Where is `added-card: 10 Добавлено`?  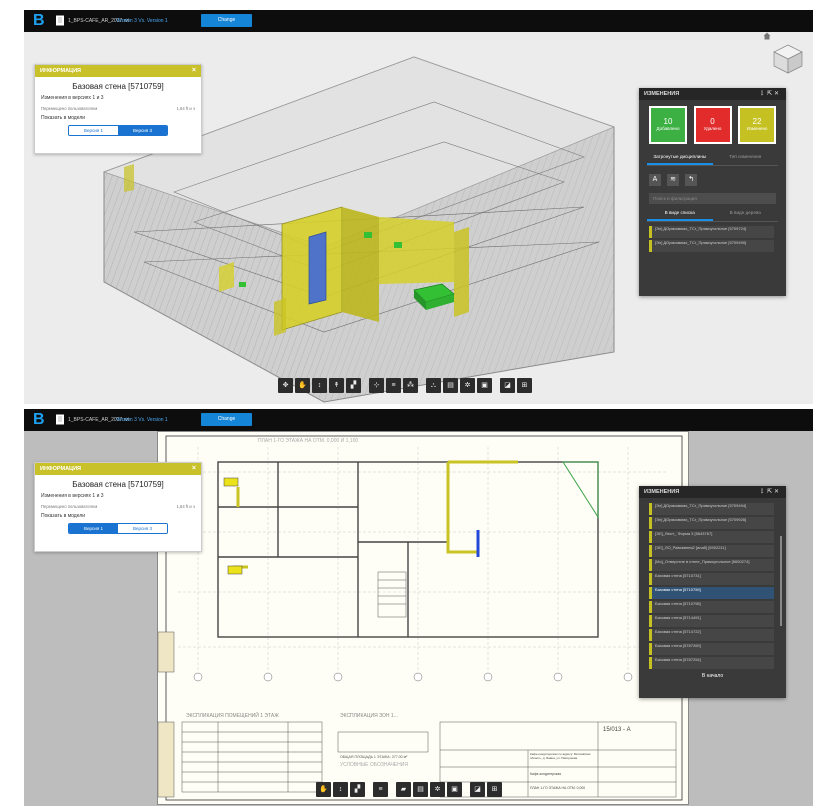
added-card: 10 Добавлено is located at coordinates (668, 125).